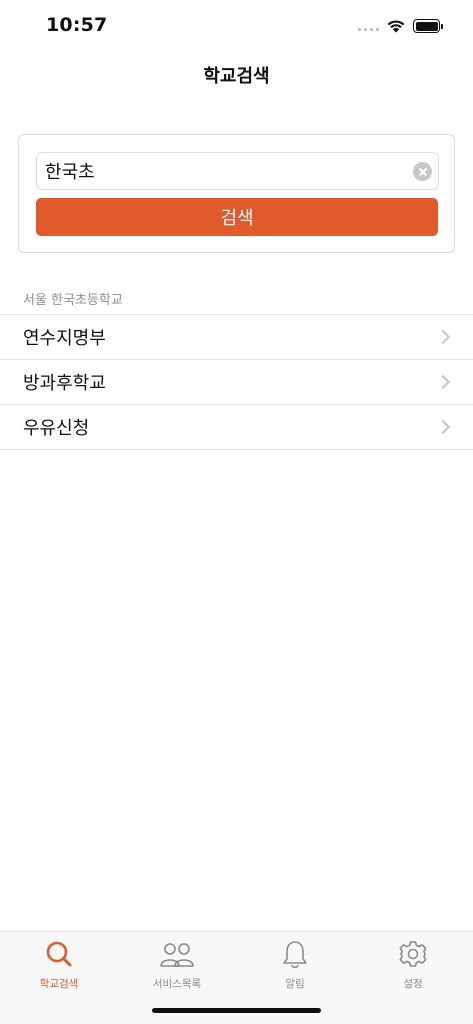 The image size is (473, 1024). I want to click on cellular-signal-icon, so click(368, 29).